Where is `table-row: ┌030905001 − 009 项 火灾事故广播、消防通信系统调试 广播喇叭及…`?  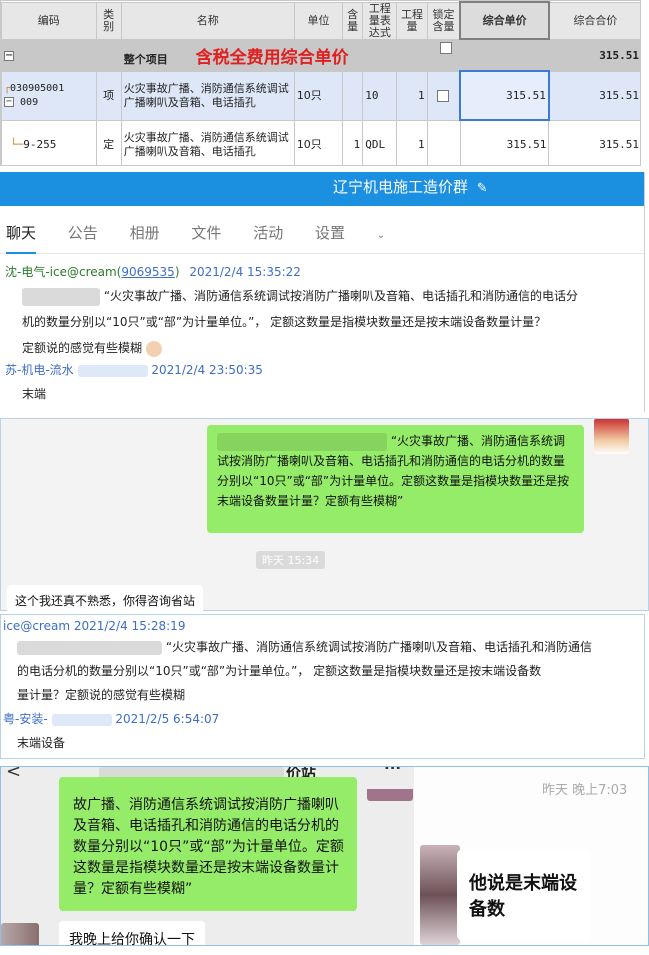
table-row: ┌030905001 − 009 项 火灾事故广播、消防通信系统调试 广播喇叭及… is located at coordinates (320, 95).